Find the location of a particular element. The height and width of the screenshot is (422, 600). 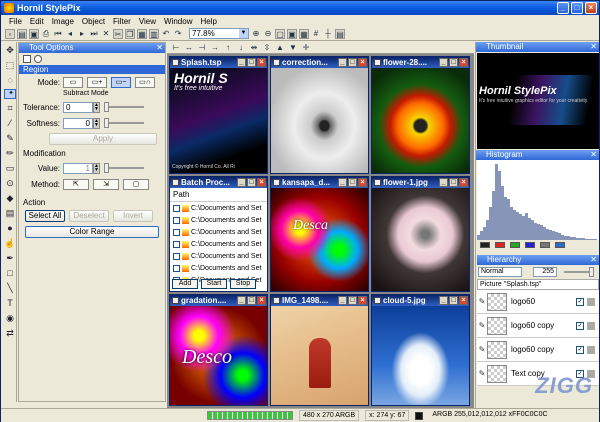

tolerance-input: 0 is located at coordinates (78, 107).